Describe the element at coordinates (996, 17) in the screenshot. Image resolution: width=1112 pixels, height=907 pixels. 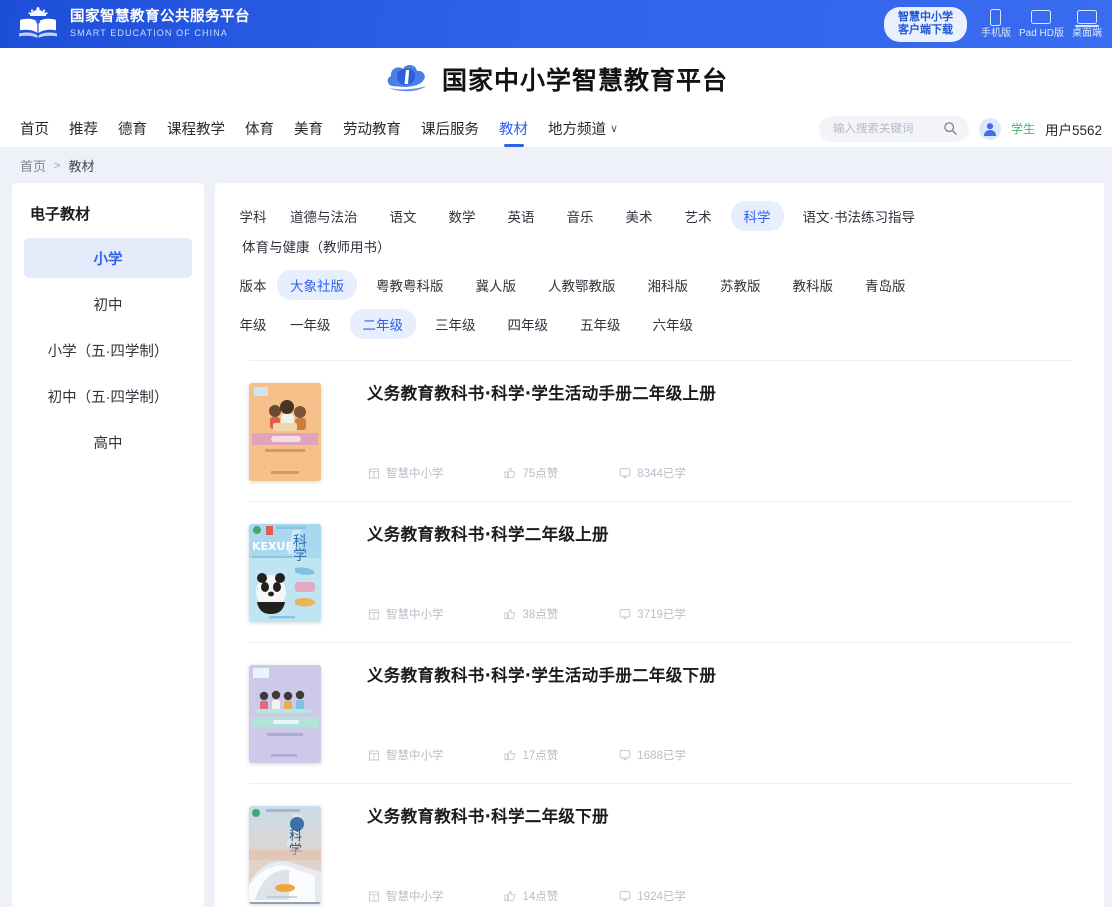
I see `phone-icon` at that location.